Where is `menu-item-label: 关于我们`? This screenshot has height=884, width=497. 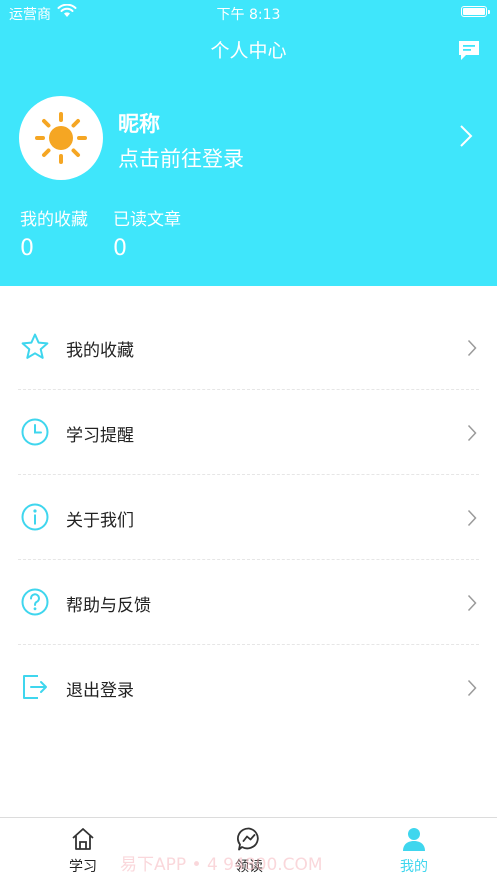 menu-item-label: 关于我们 is located at coordinates (100, 521).